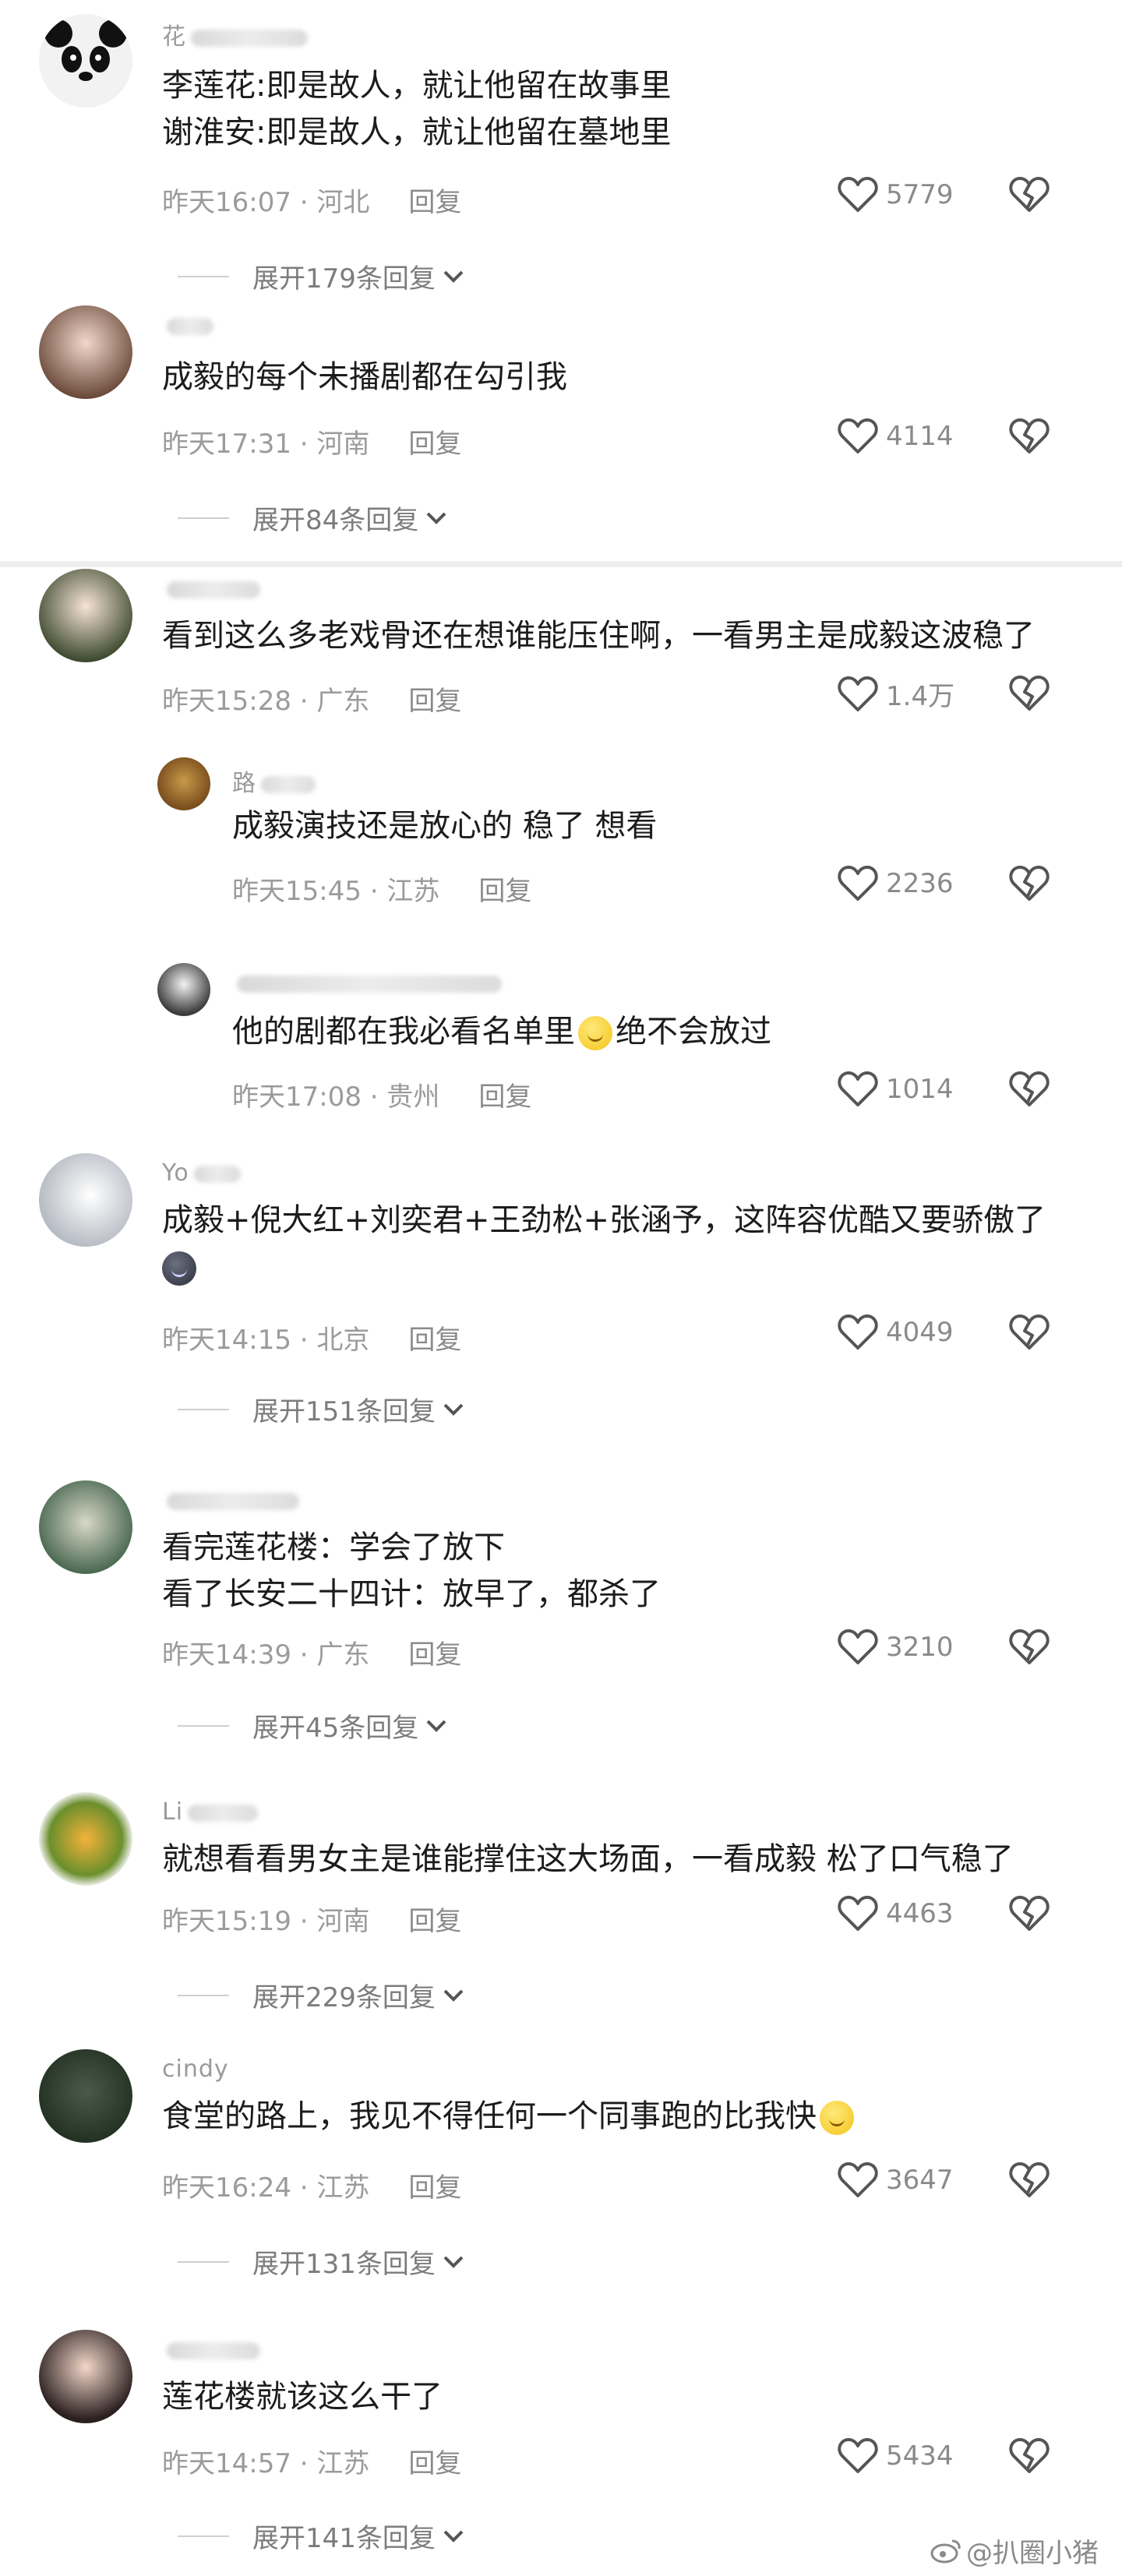 The width and height of the screenshot is (1122, 2576). Describe the element at coordinates (195, 2069) in the screenshot. I see `username: cindy` at that location.